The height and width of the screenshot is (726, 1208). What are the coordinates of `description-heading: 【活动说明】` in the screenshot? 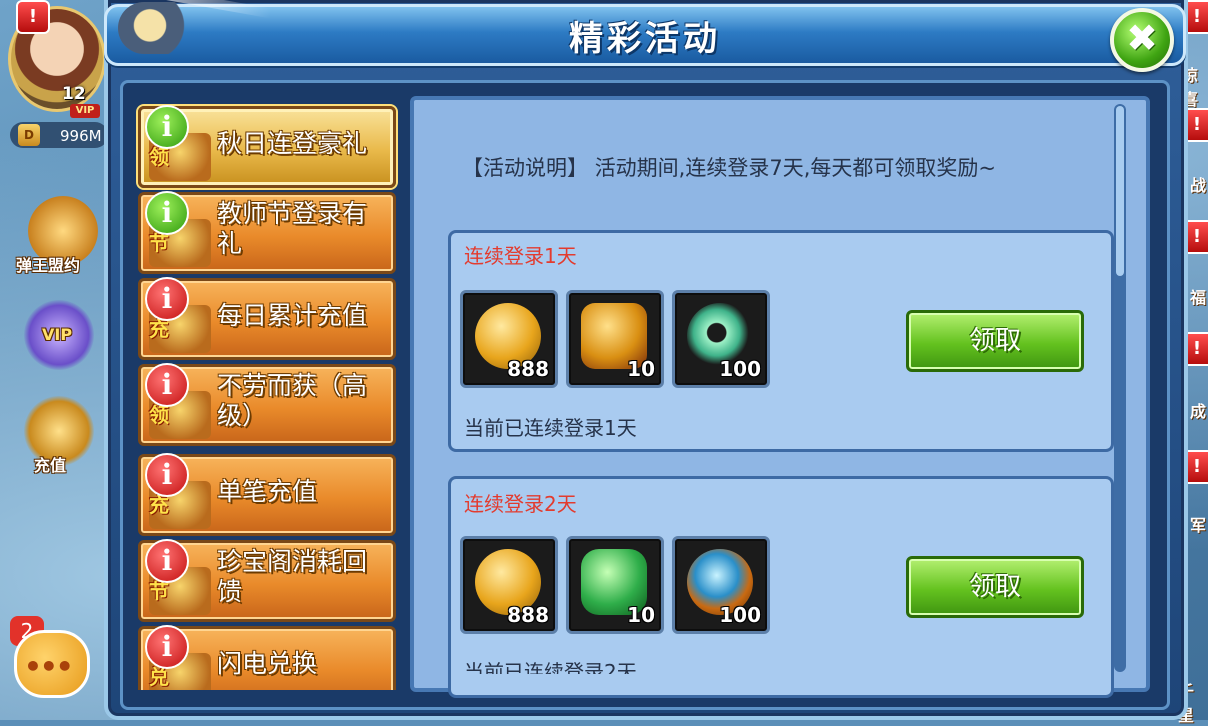 It's located at (525, 168).